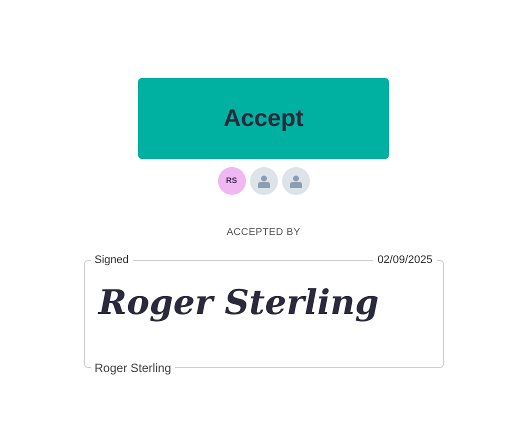  Describe the element at coordinates (232, 181) in the screenshot. I see `initials-avatar: RS` at that location.